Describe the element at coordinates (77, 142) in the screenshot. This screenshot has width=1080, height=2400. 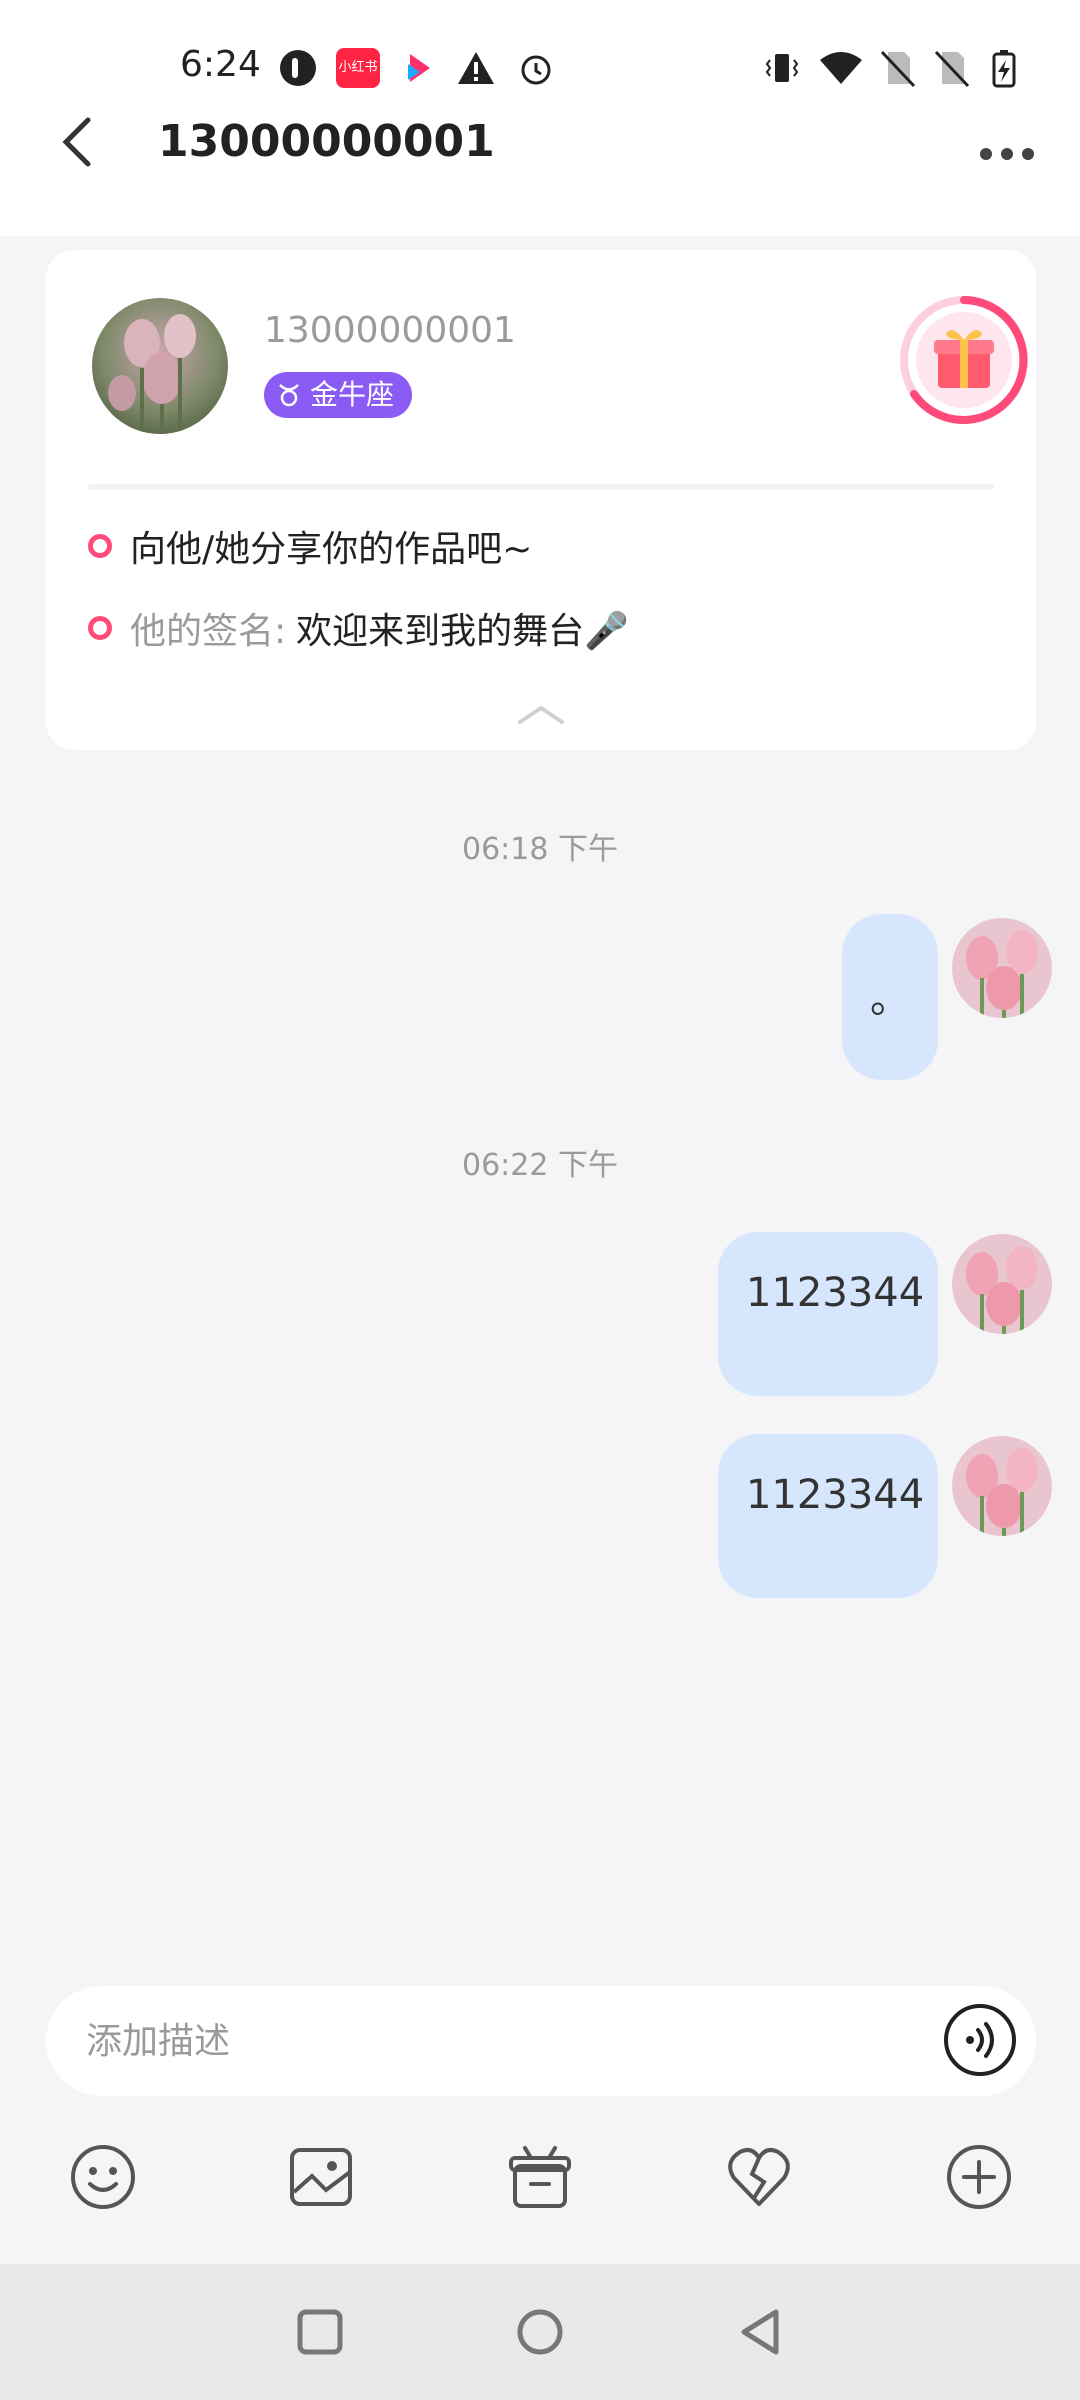
I see `back-arrow-icon` at that location.